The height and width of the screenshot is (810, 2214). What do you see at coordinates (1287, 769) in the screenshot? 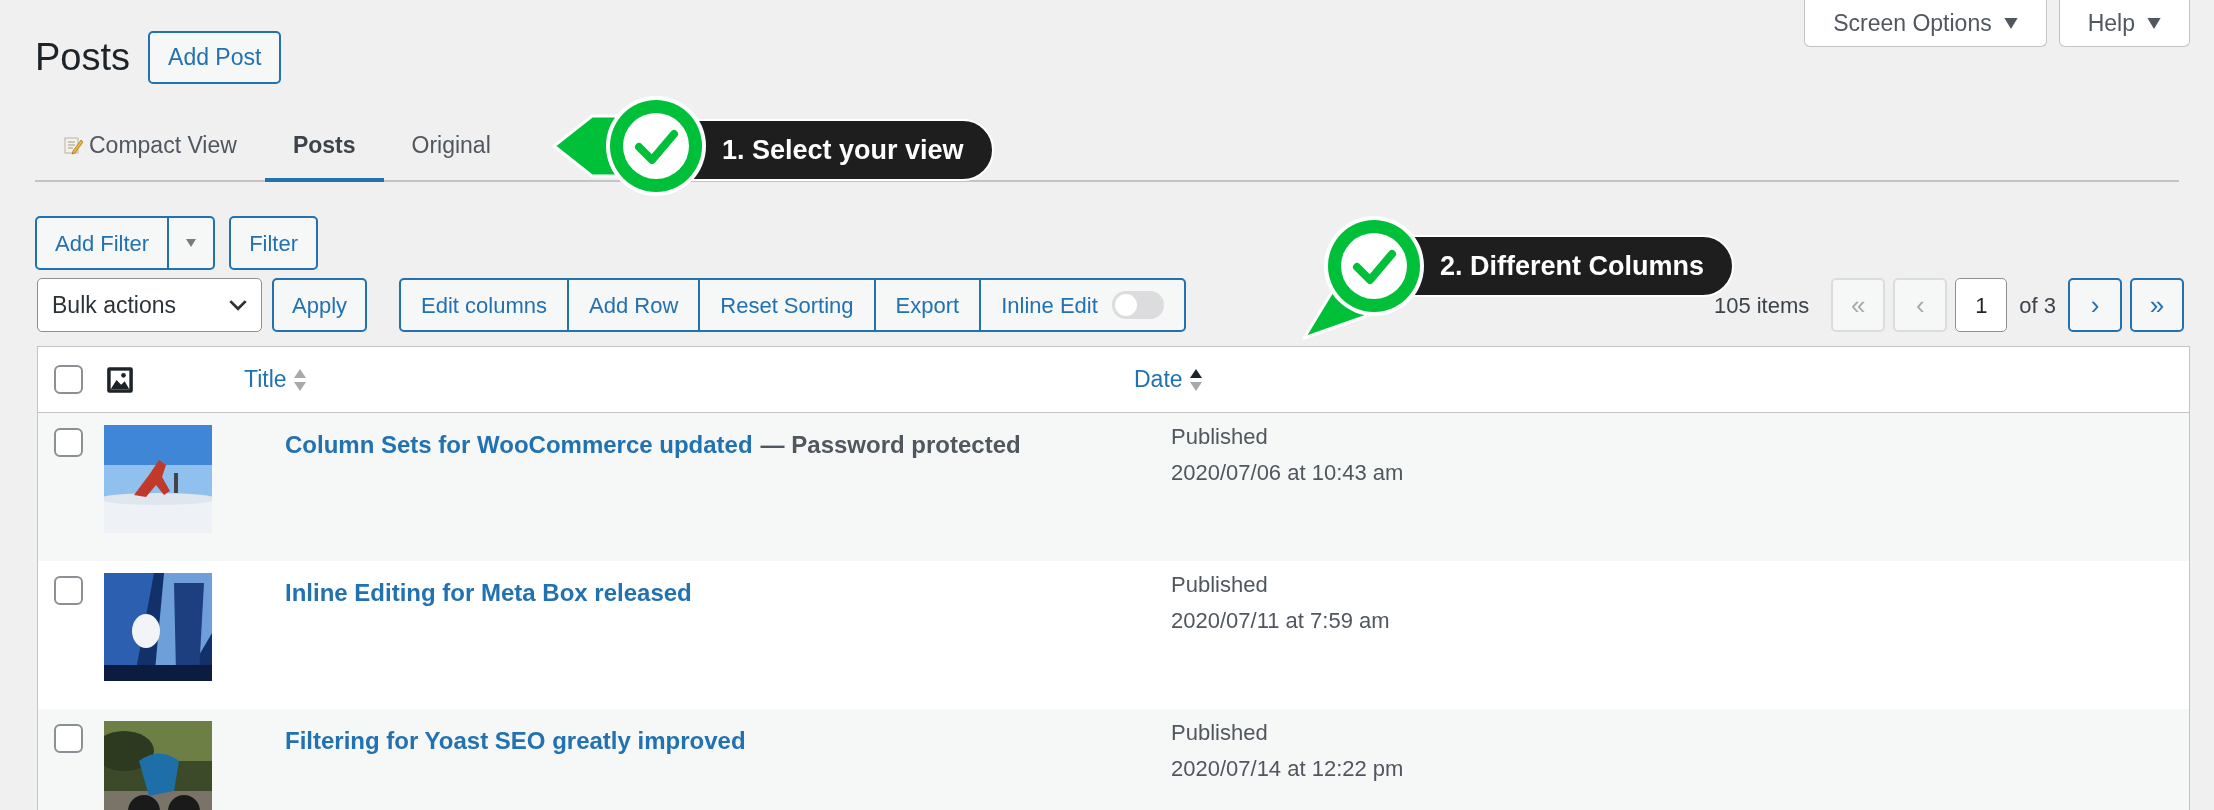
I see `post-date: 2020/07/14 at 12:22 pm` at bounding box center [1287, 769].